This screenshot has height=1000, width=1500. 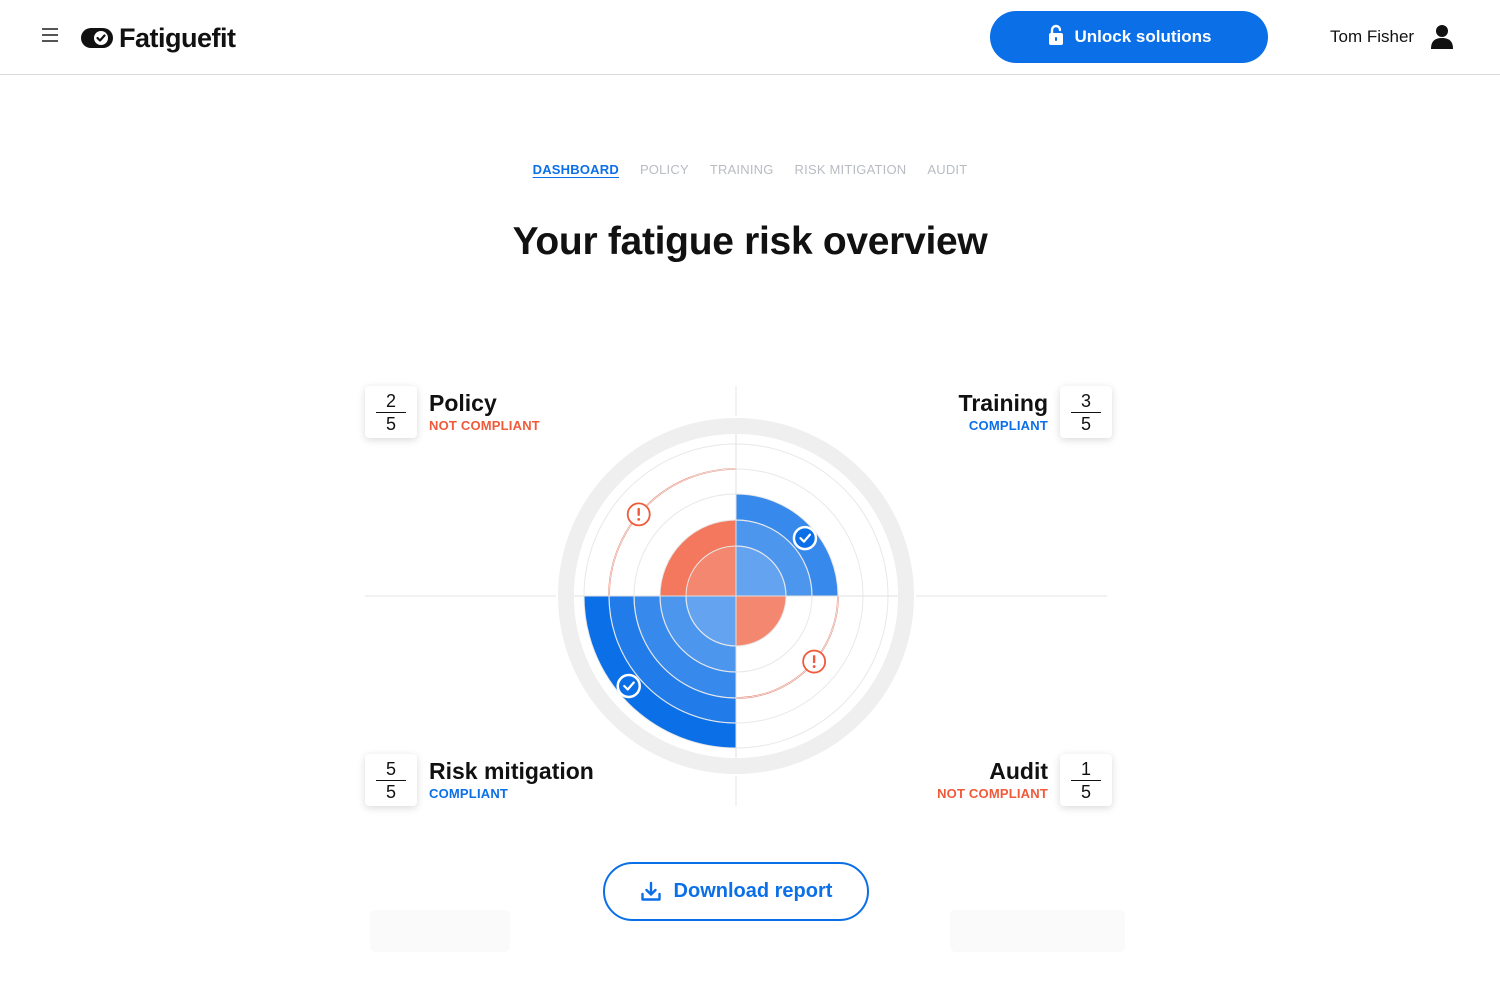 I want to click on guide-rings-group, so click(x=736, y=596).